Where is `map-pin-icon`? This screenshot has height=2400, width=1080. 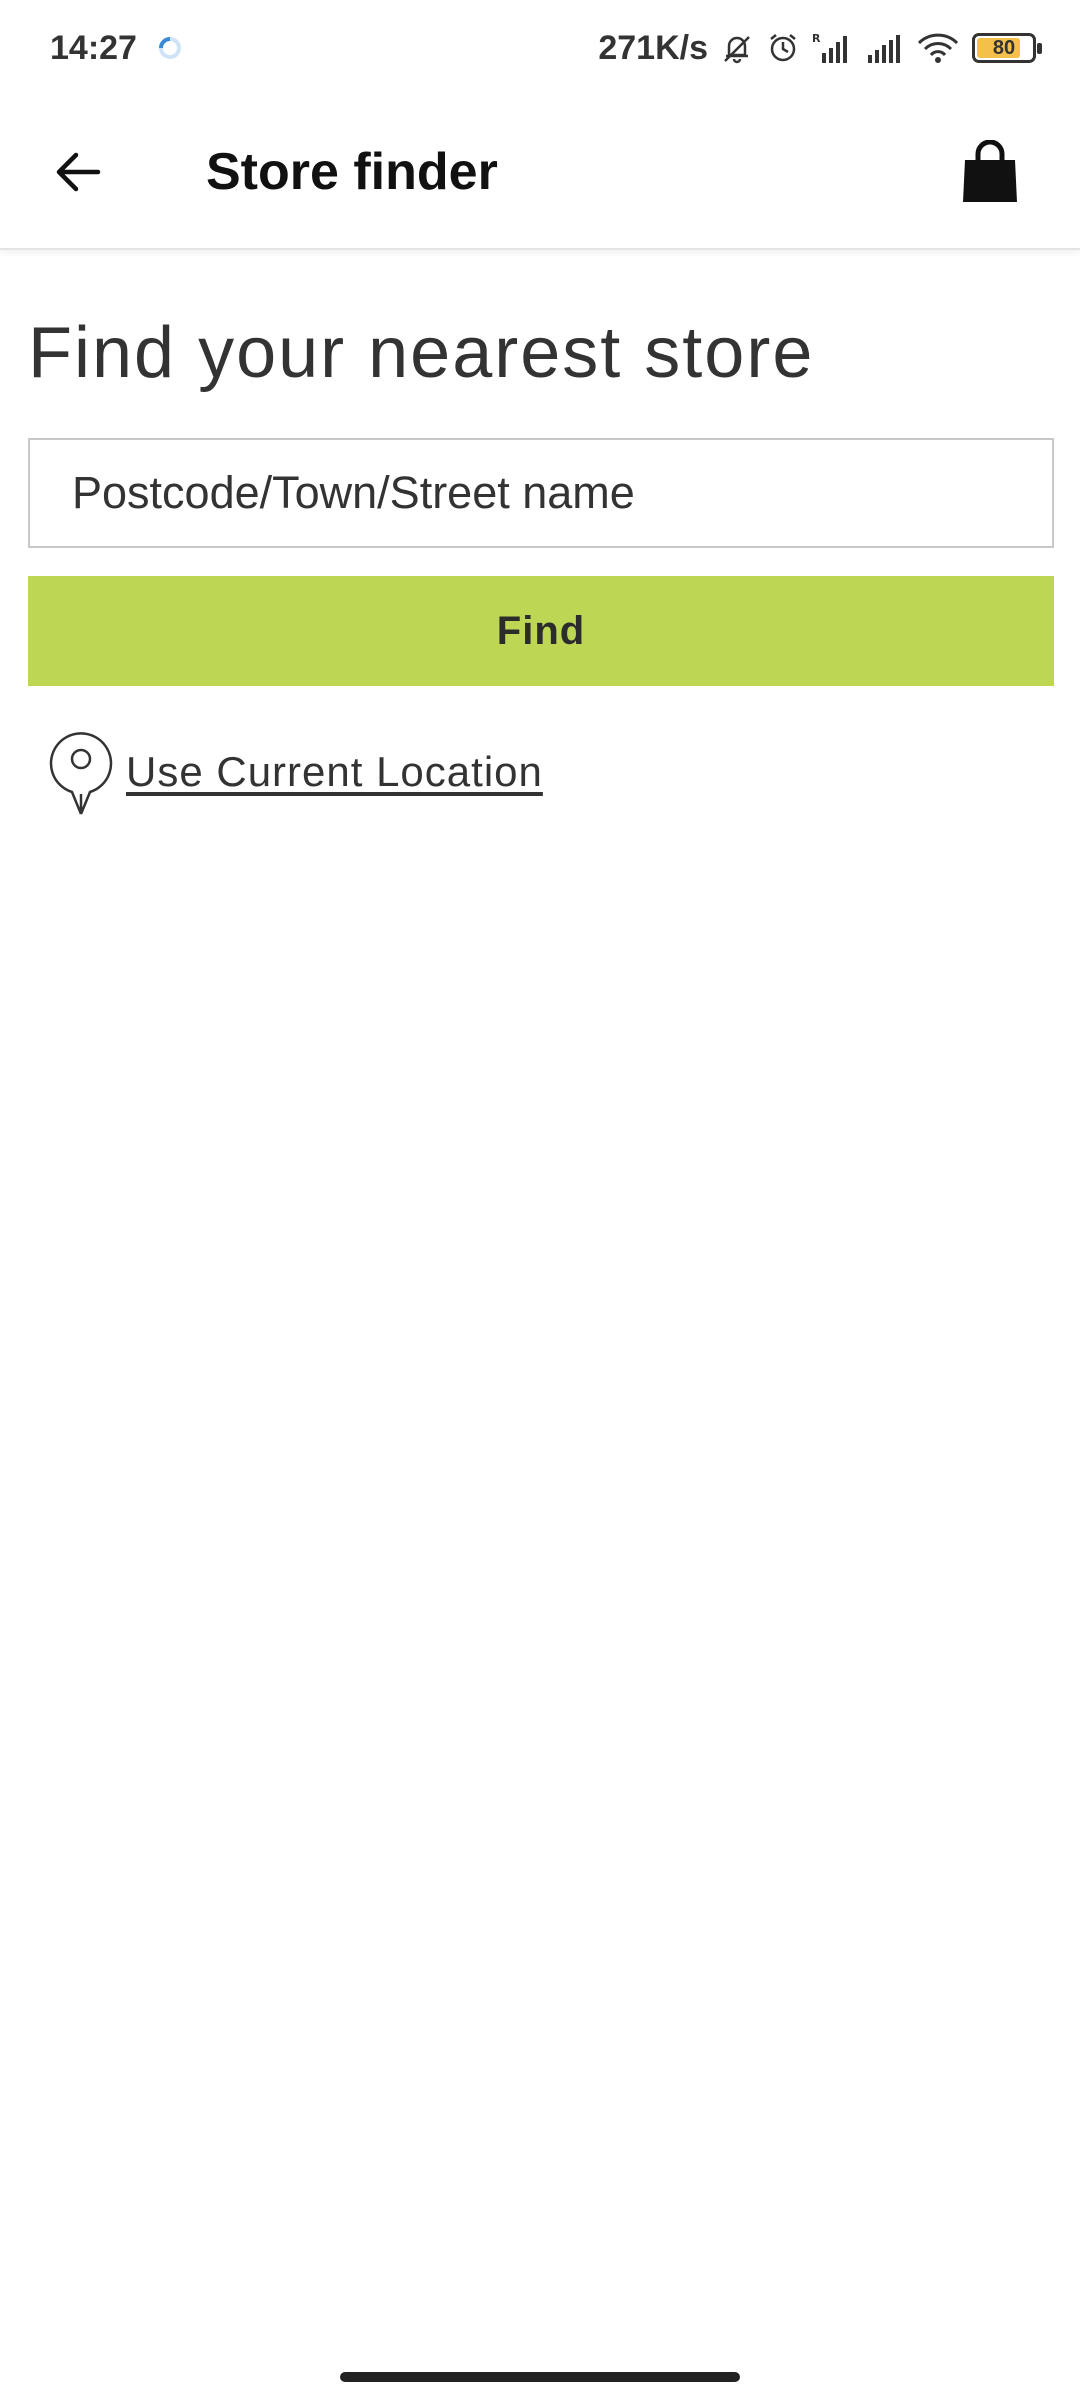
map-pin-icon is located at coordinates (81, 773).